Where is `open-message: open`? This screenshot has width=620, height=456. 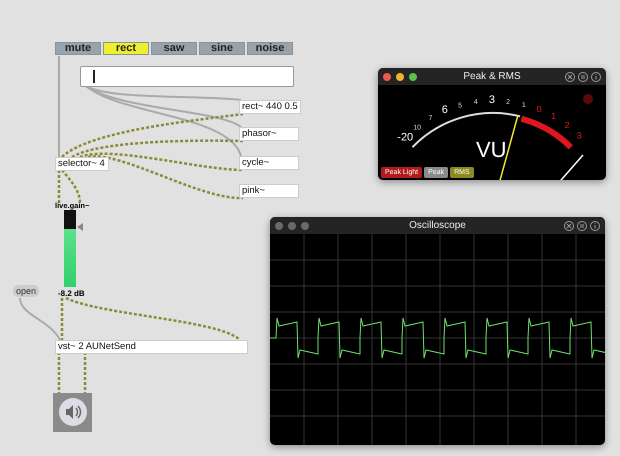
open-message: open is located at coordinates (26, 291).